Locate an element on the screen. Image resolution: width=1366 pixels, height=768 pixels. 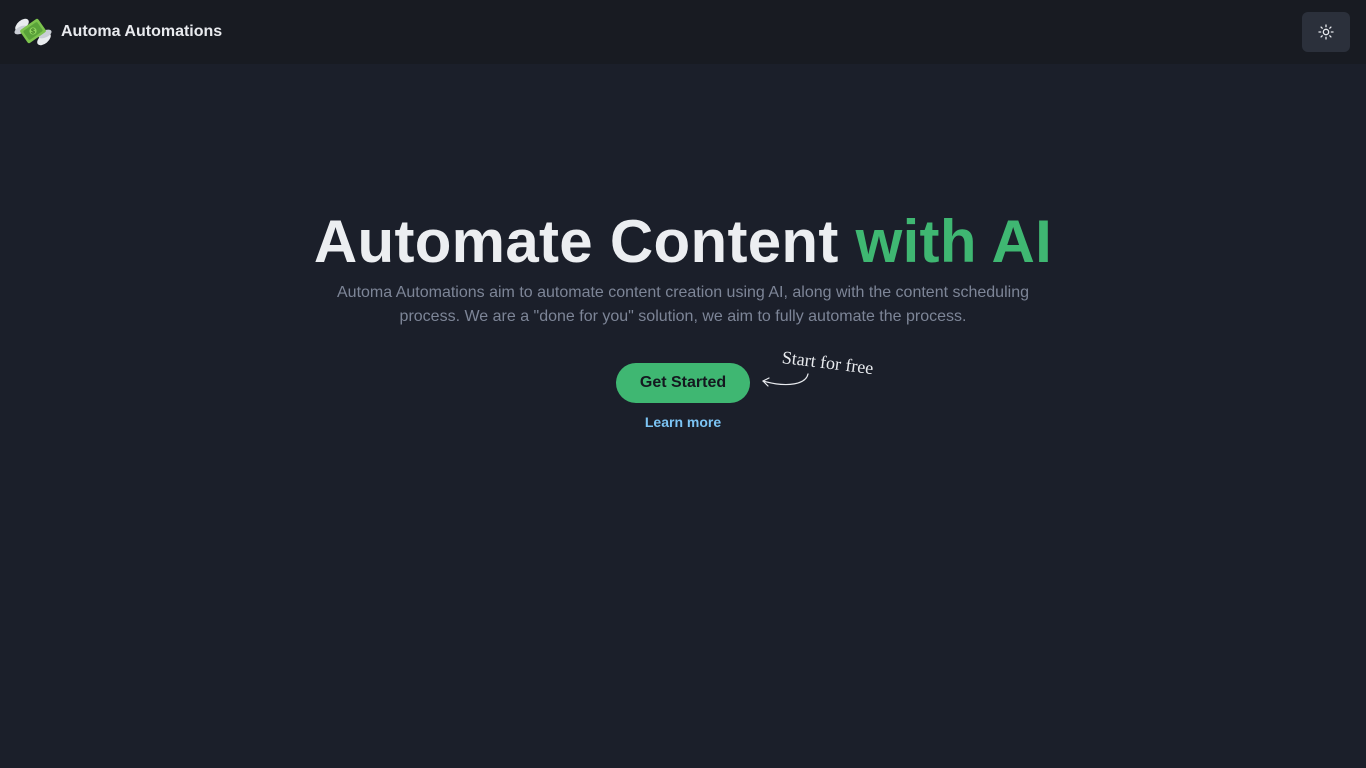
hero-title: Automate Content with AI is located at coordinates (683, 242).